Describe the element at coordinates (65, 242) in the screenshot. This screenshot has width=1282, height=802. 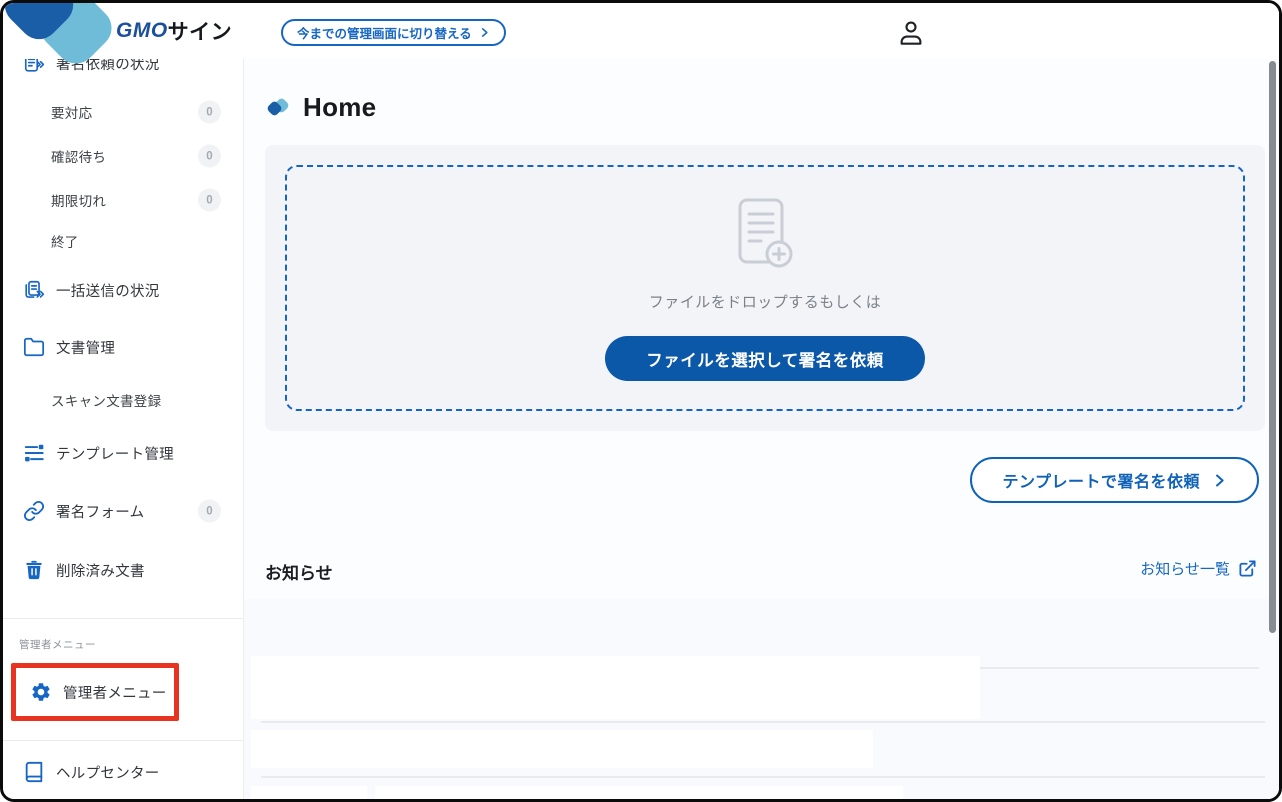
I see `sidebar-item-label: 終了` at that location.